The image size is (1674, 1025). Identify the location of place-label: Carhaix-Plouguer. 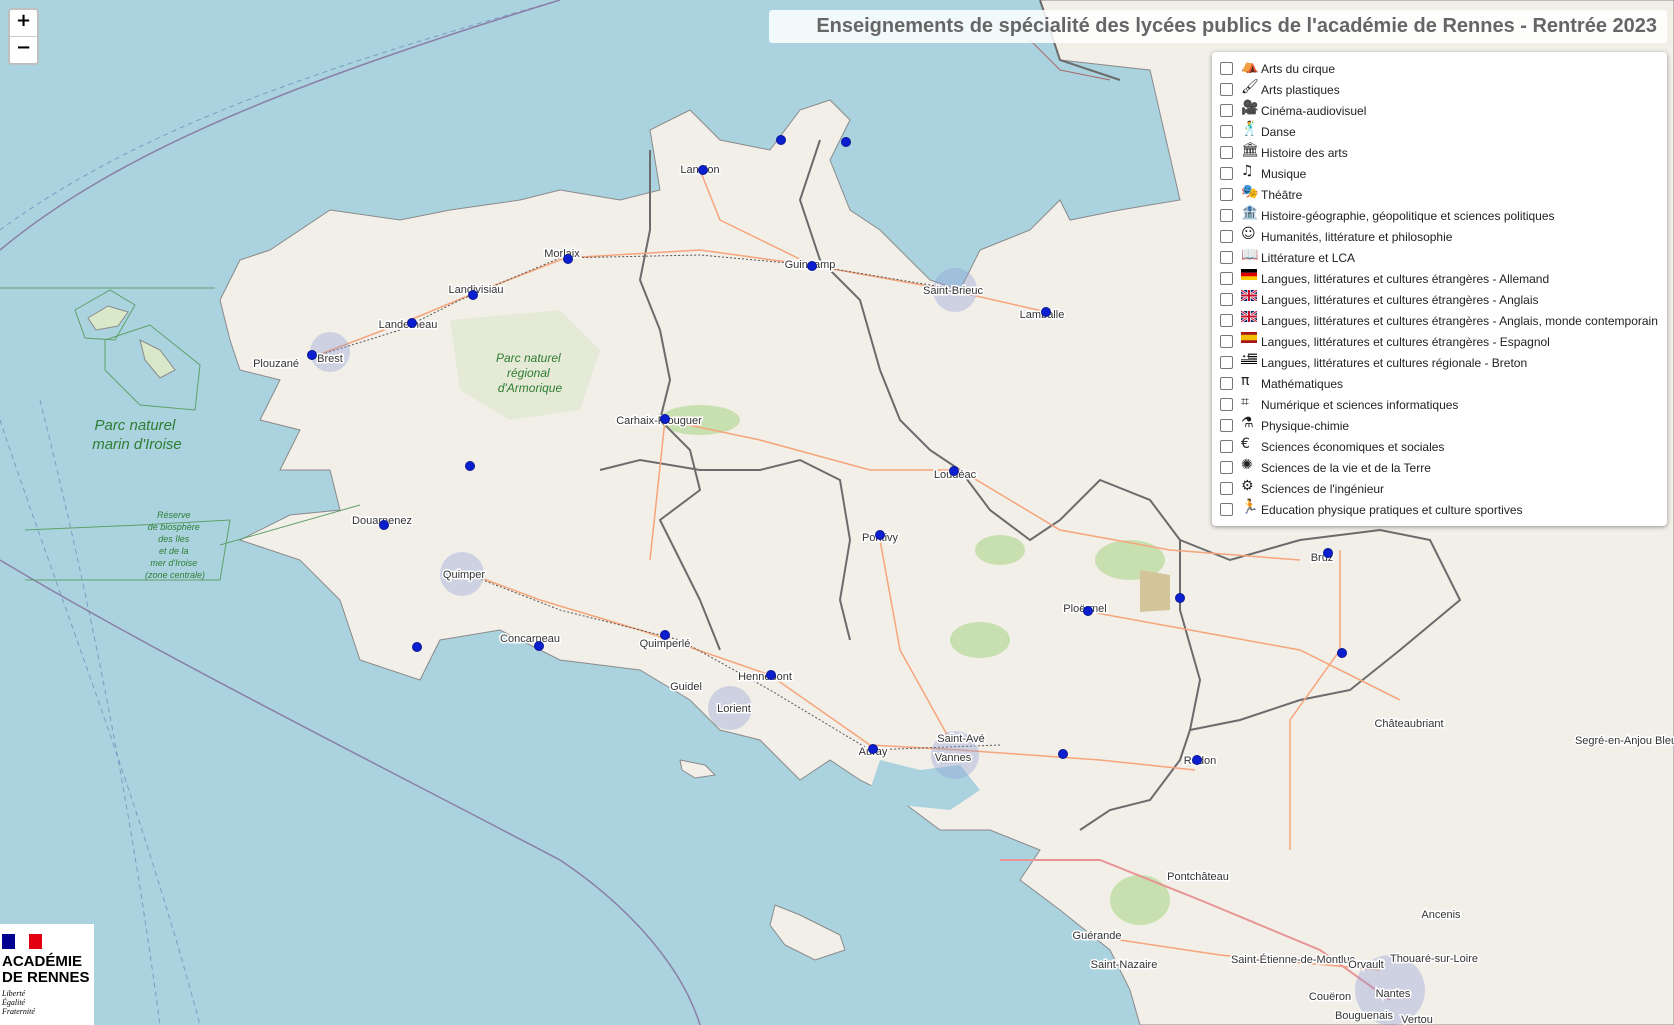
(659, 421).